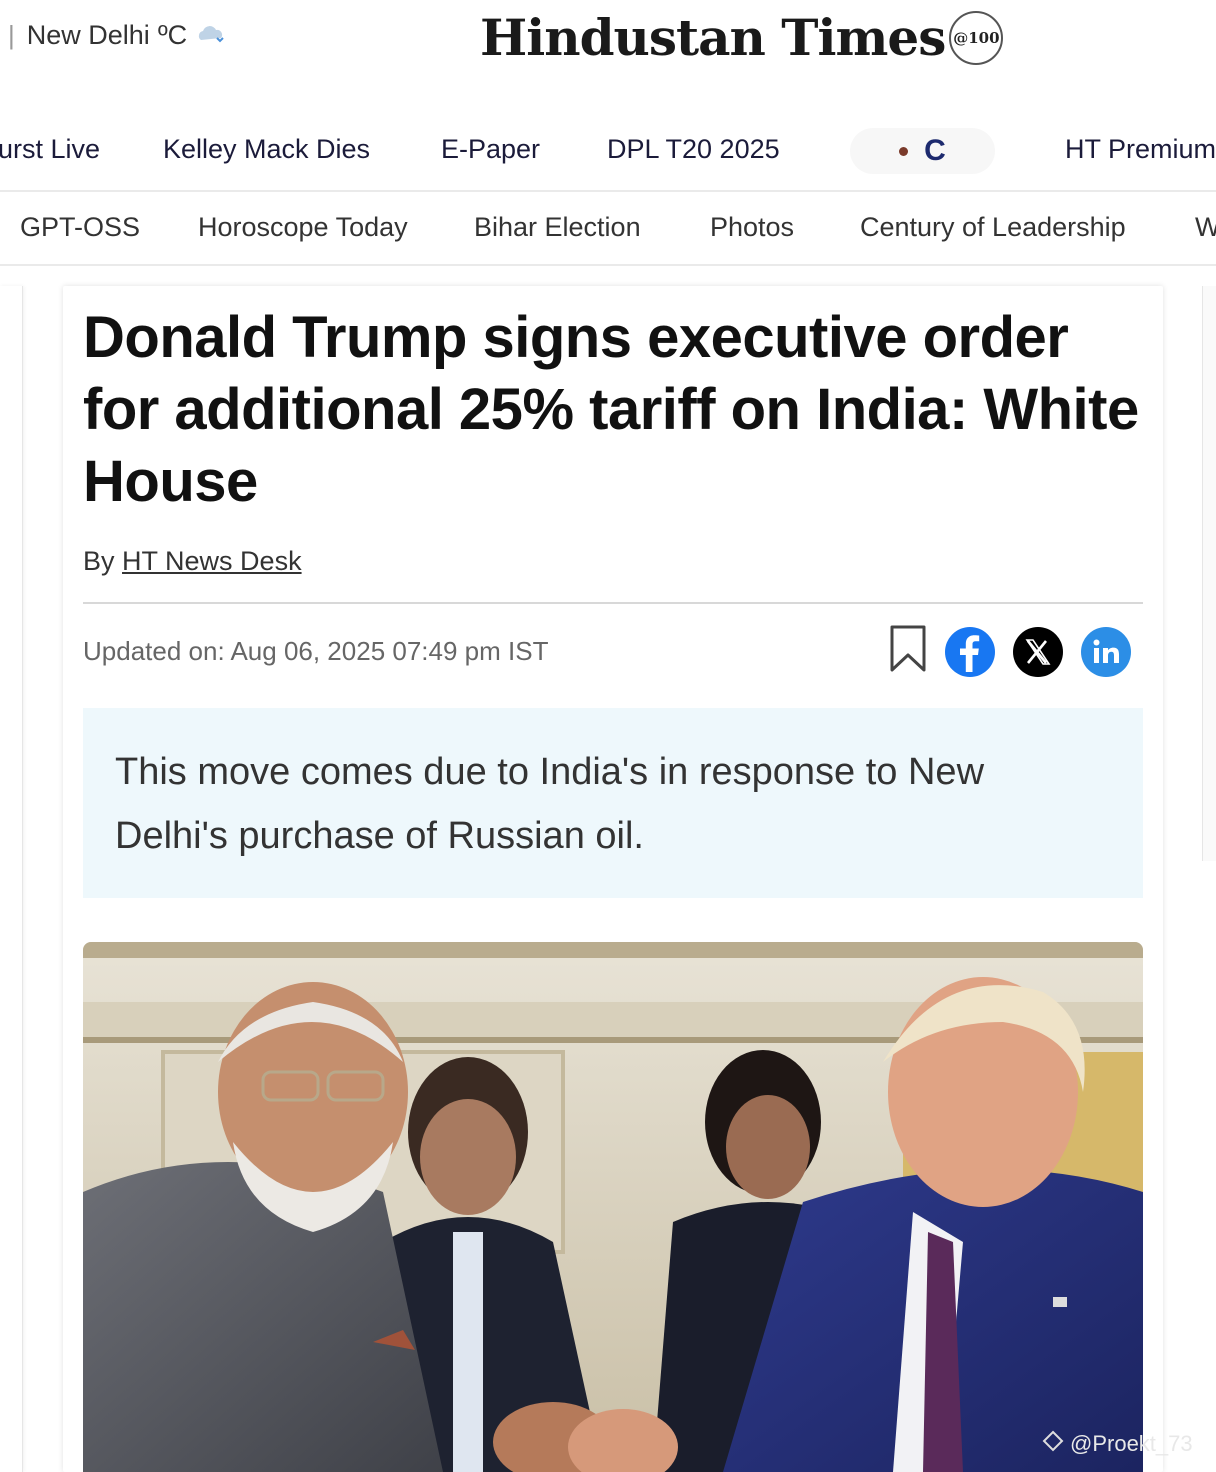  Describe the element at coordinates (613, 603) in the screenshot. I see `divider` at that location.